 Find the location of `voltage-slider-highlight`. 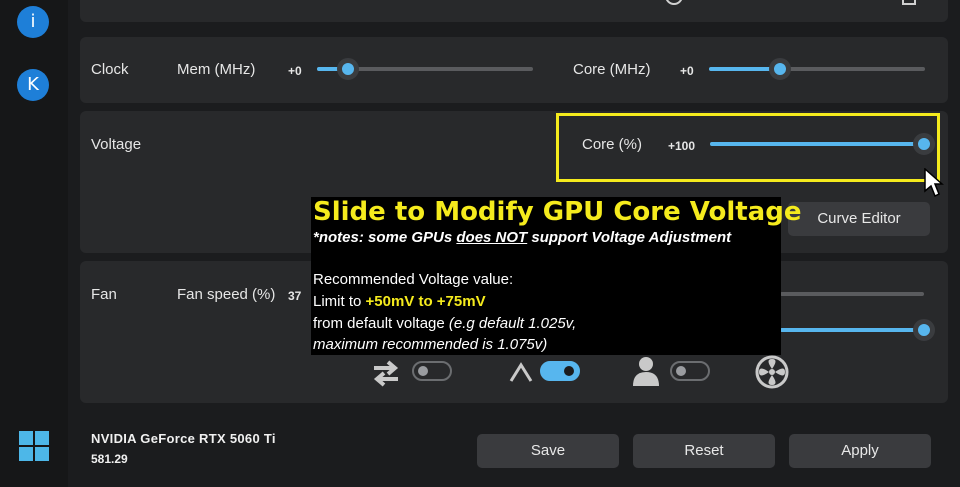

voltage-slider-highlight is located at coordinates (748, 147).